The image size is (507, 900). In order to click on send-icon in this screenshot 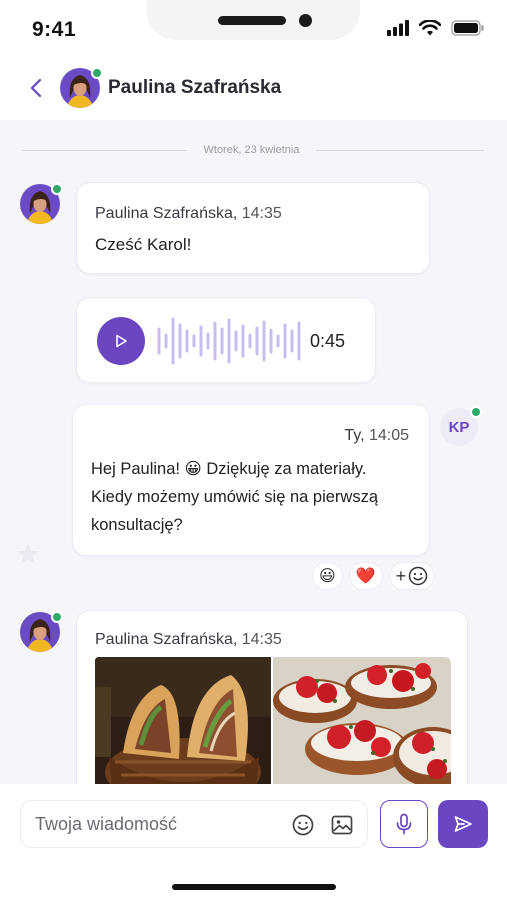, I will do `click(463, 824)`.